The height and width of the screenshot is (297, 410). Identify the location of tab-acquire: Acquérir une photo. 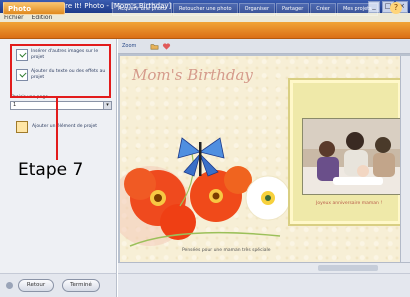
(142, 9).